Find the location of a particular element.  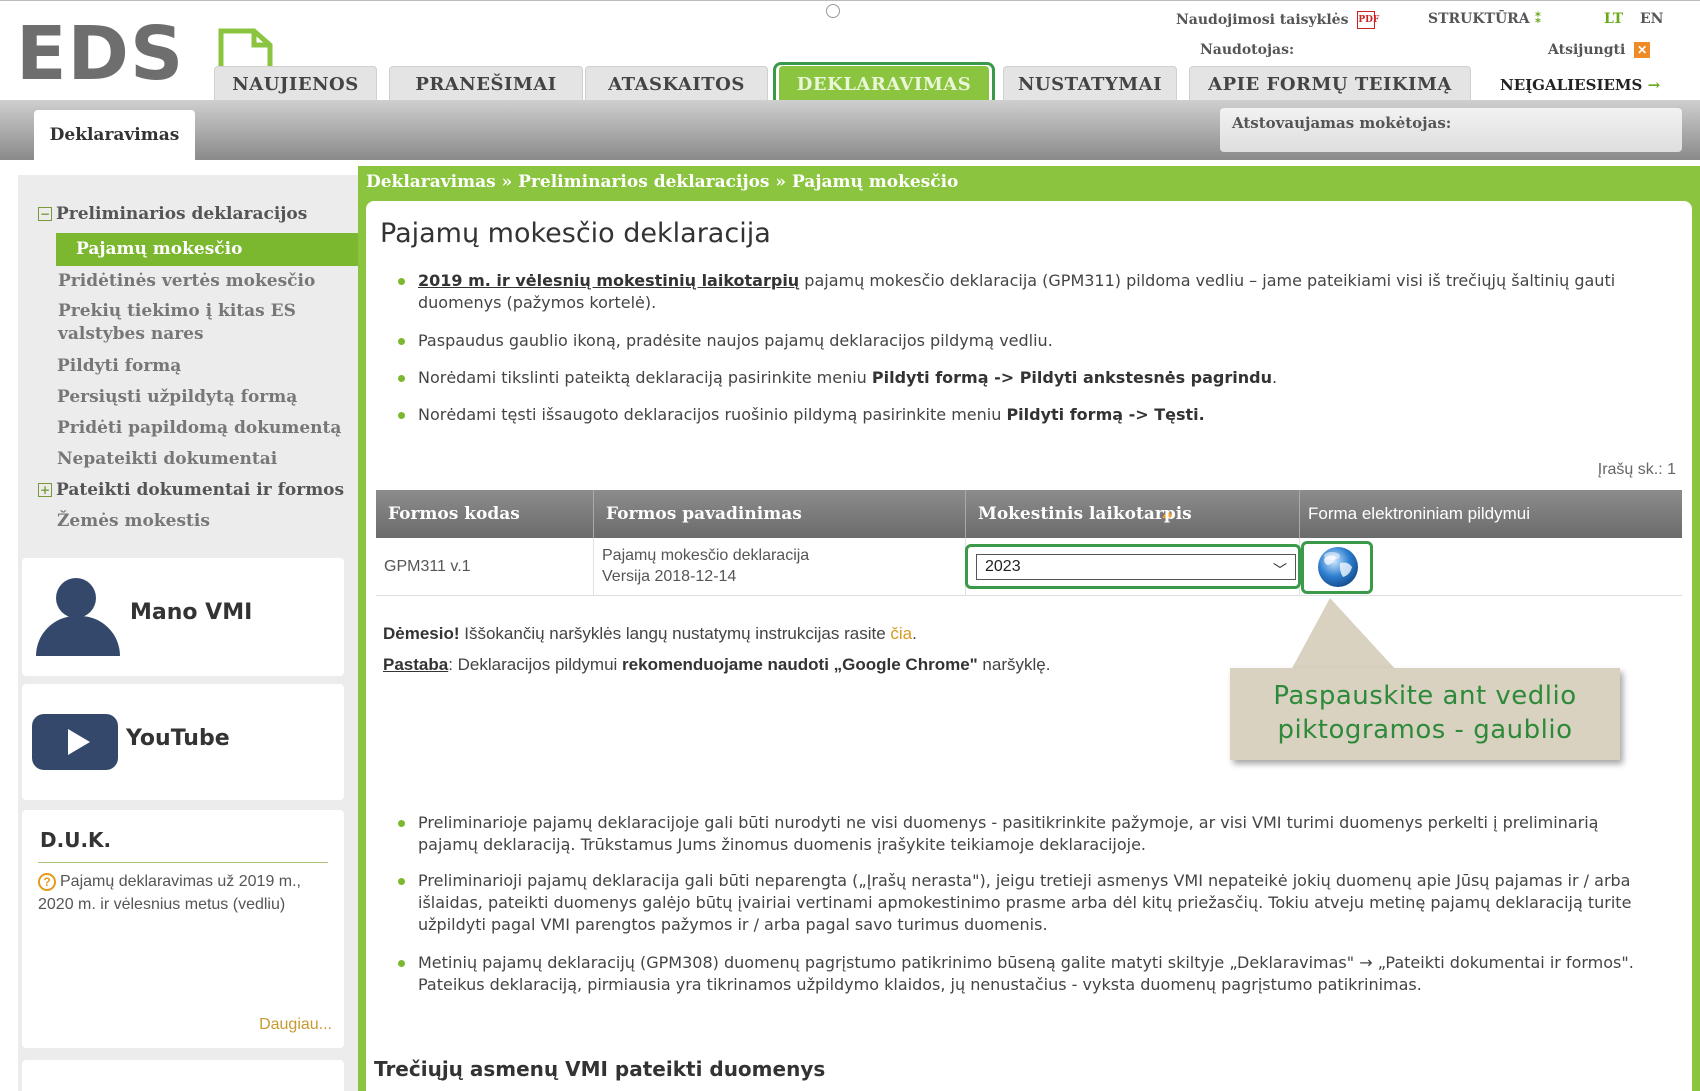

sidebar-item-es-line1: Prekių tiekimo į kitas ES is located at coordinates (177, 311).